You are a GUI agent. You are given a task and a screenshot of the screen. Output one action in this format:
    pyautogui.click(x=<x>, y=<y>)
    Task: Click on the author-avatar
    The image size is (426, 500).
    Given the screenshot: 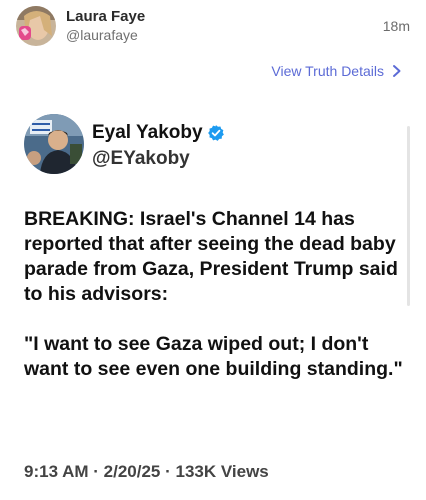 What is the action you would take?
    pyautogui.click(x=36, y=26)
    